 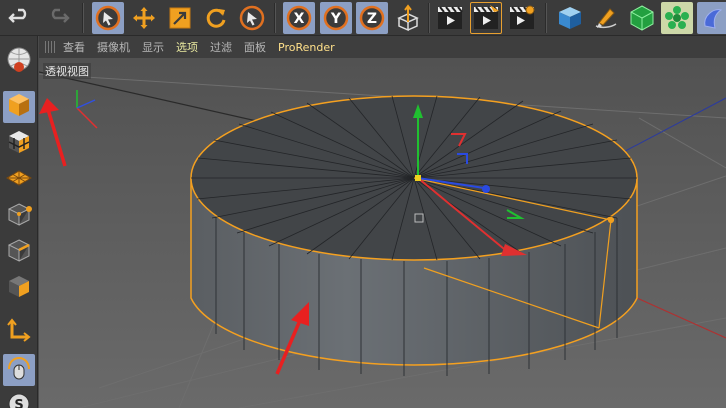 I want to click on pen-icon, so click(x=606, y=18).